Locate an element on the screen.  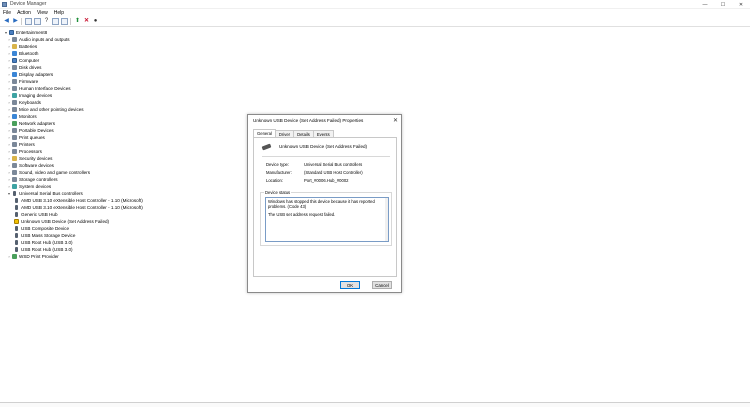
tree-item-wsd-print-provider: › WSD Print Provider is located at coordinates (123, 256).